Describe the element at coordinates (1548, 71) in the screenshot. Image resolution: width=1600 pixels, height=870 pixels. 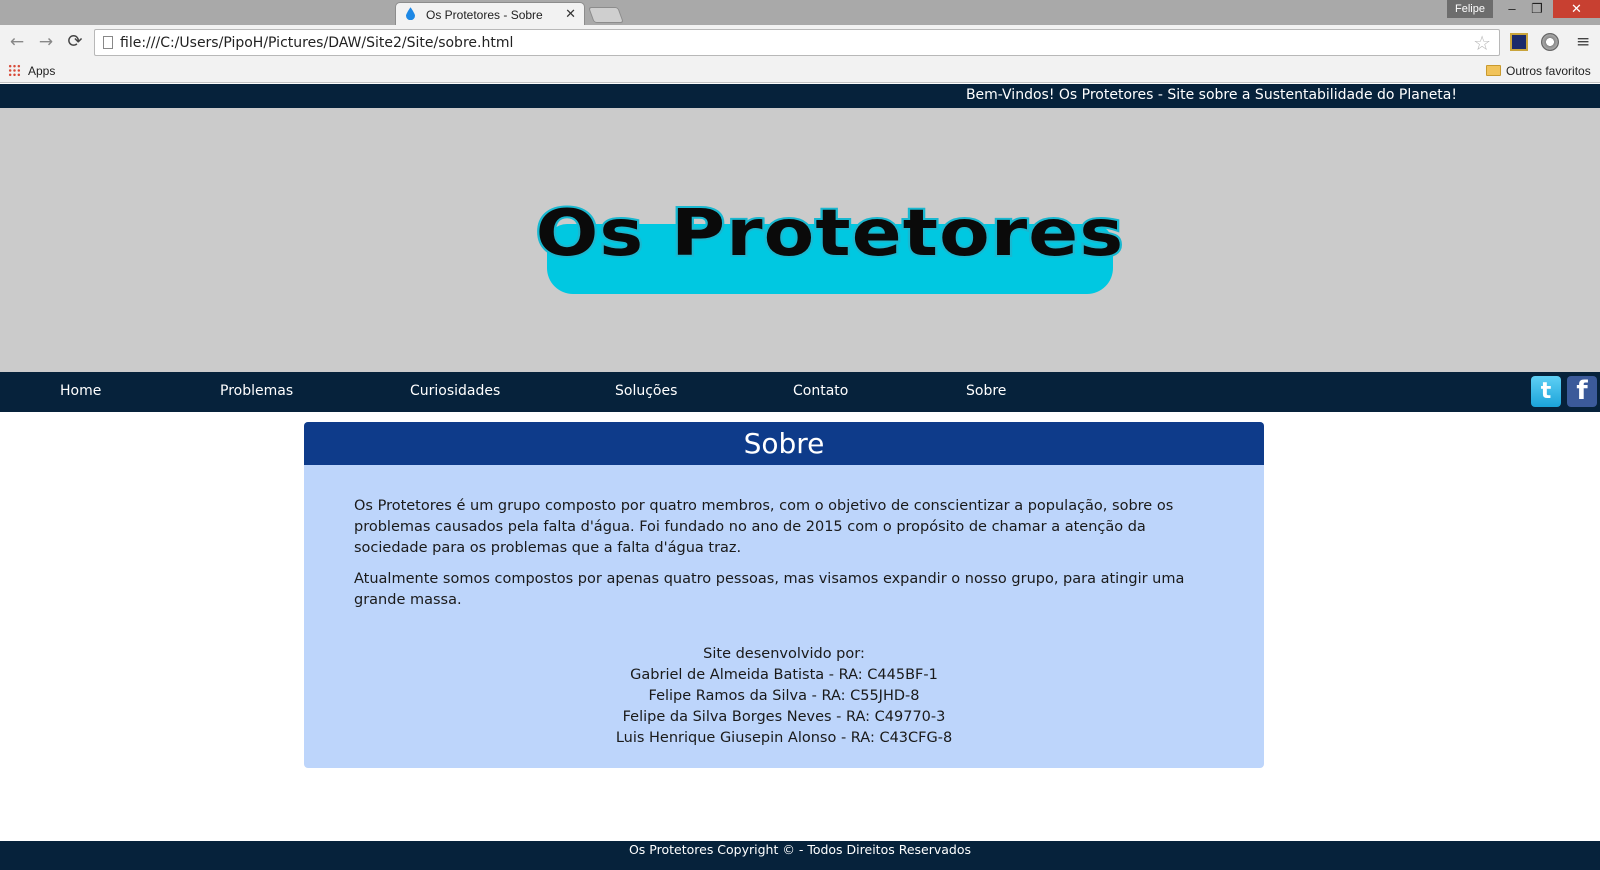
I see `other-bookmarks-link: Outros favoritos` at that location.